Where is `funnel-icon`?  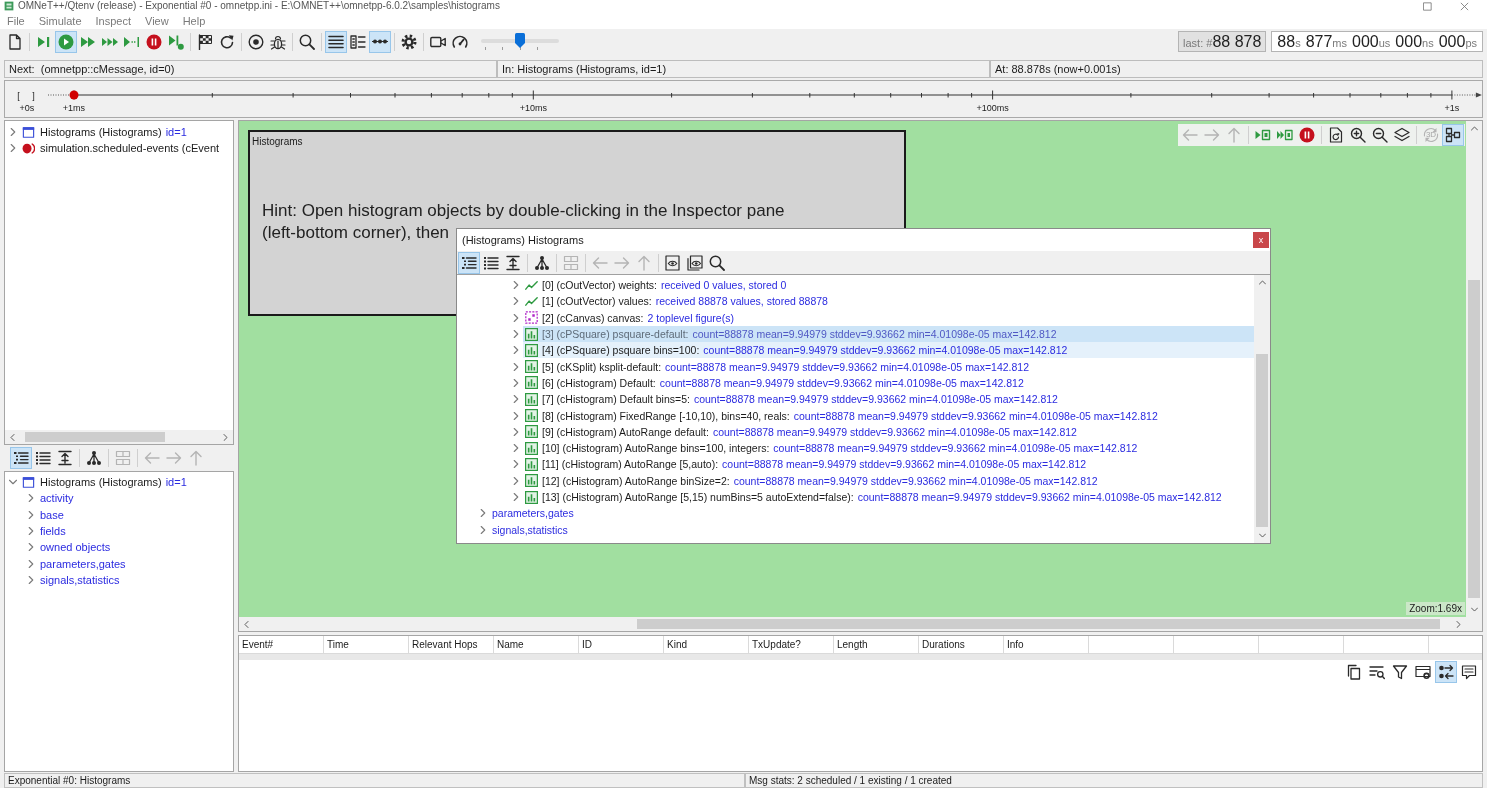
funnel-icon is located at coordinates (1400, 672).